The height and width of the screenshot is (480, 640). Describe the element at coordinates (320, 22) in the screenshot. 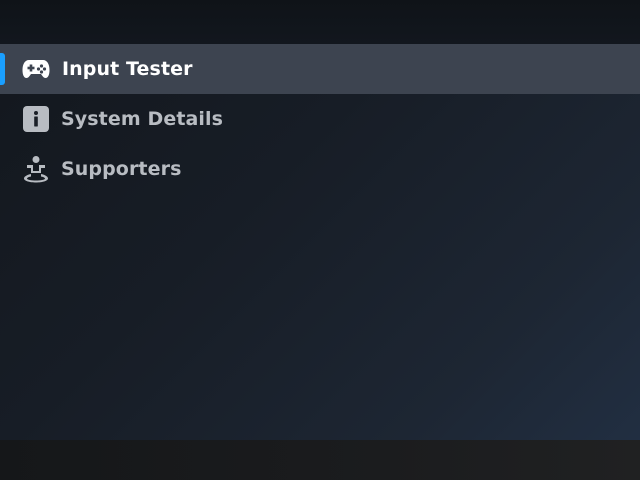

I see `header-band` at that location.